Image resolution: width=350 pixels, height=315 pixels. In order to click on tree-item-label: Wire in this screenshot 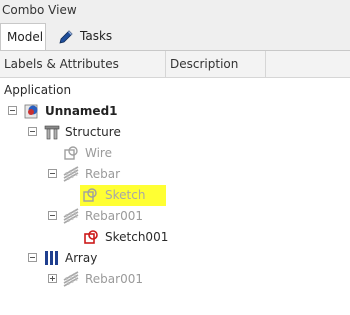, I will do `click(98, 153)`.